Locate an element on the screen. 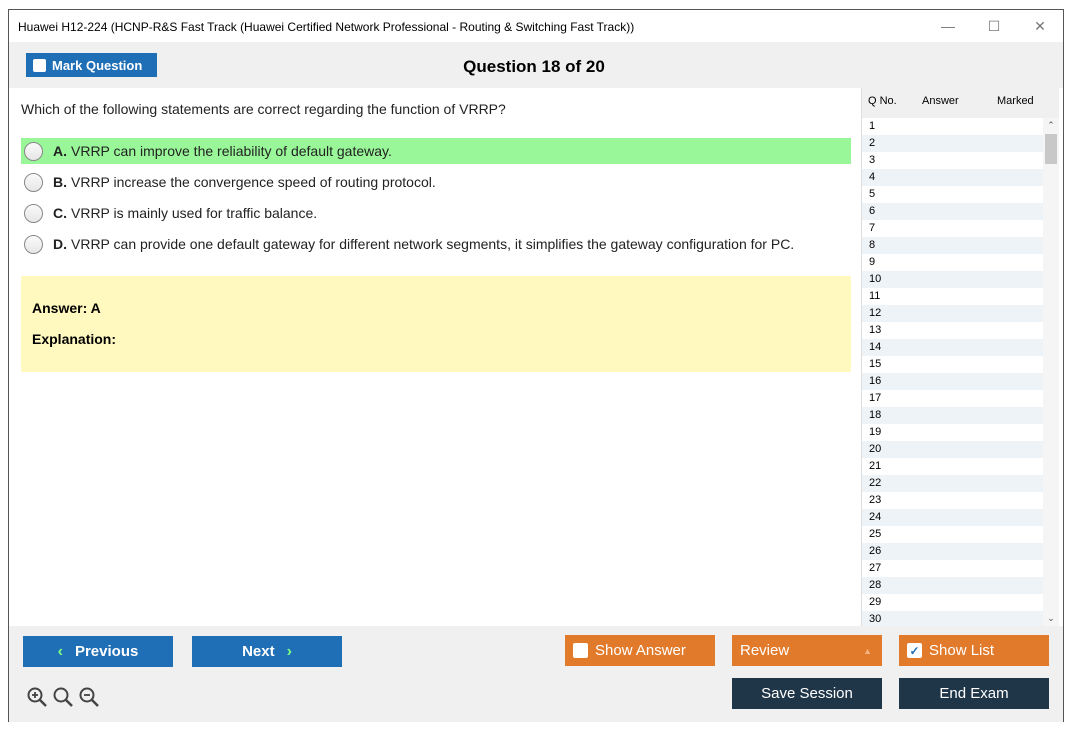 The image size is (1075, 735). next-label: Next is located at coordinates (258, 651).